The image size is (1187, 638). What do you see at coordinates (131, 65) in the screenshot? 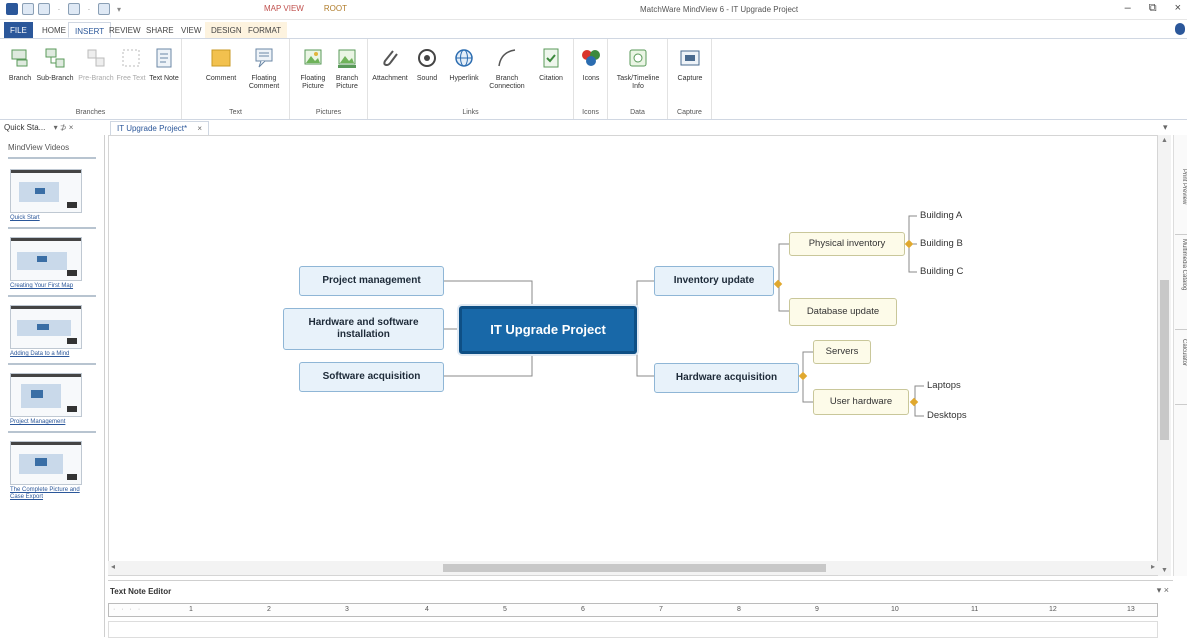
I see `free-text-button: Free Text` at bounding box center [131, 65].